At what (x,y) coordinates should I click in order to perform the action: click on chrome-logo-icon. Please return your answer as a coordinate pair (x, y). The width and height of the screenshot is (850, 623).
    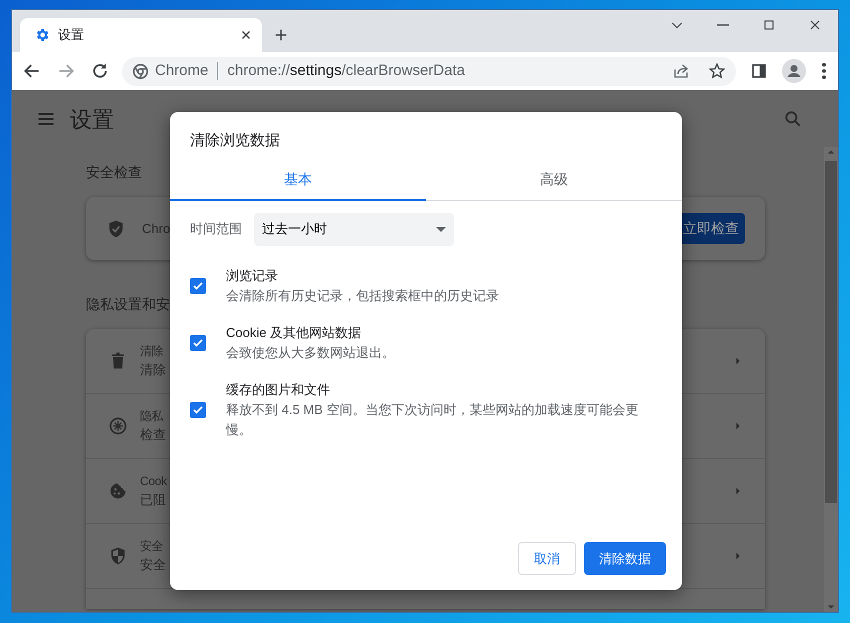
    Looking at the image, I should click on (140, 71).